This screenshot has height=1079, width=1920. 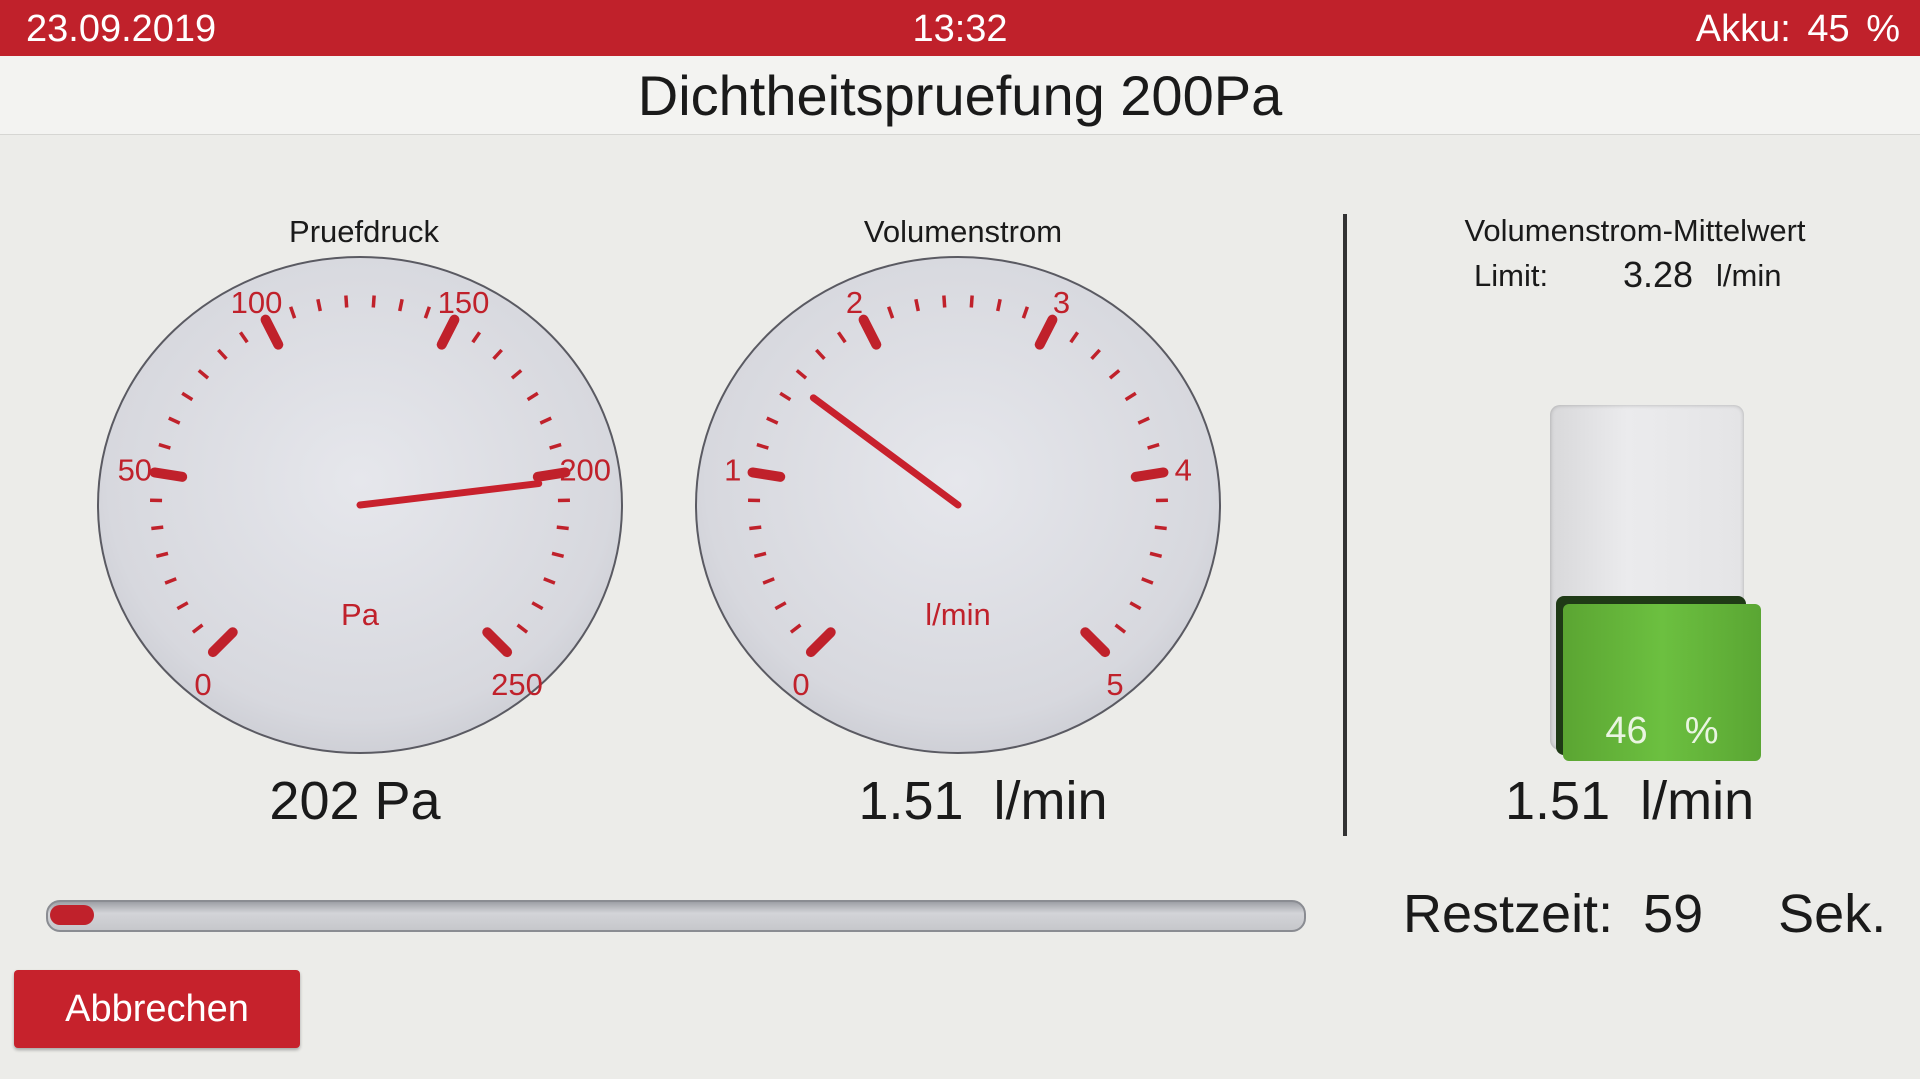 What do you see at coordinates (1183, 469) in the screenshot?
I see `tick-label: 4` at bounding box center [1183, 469].